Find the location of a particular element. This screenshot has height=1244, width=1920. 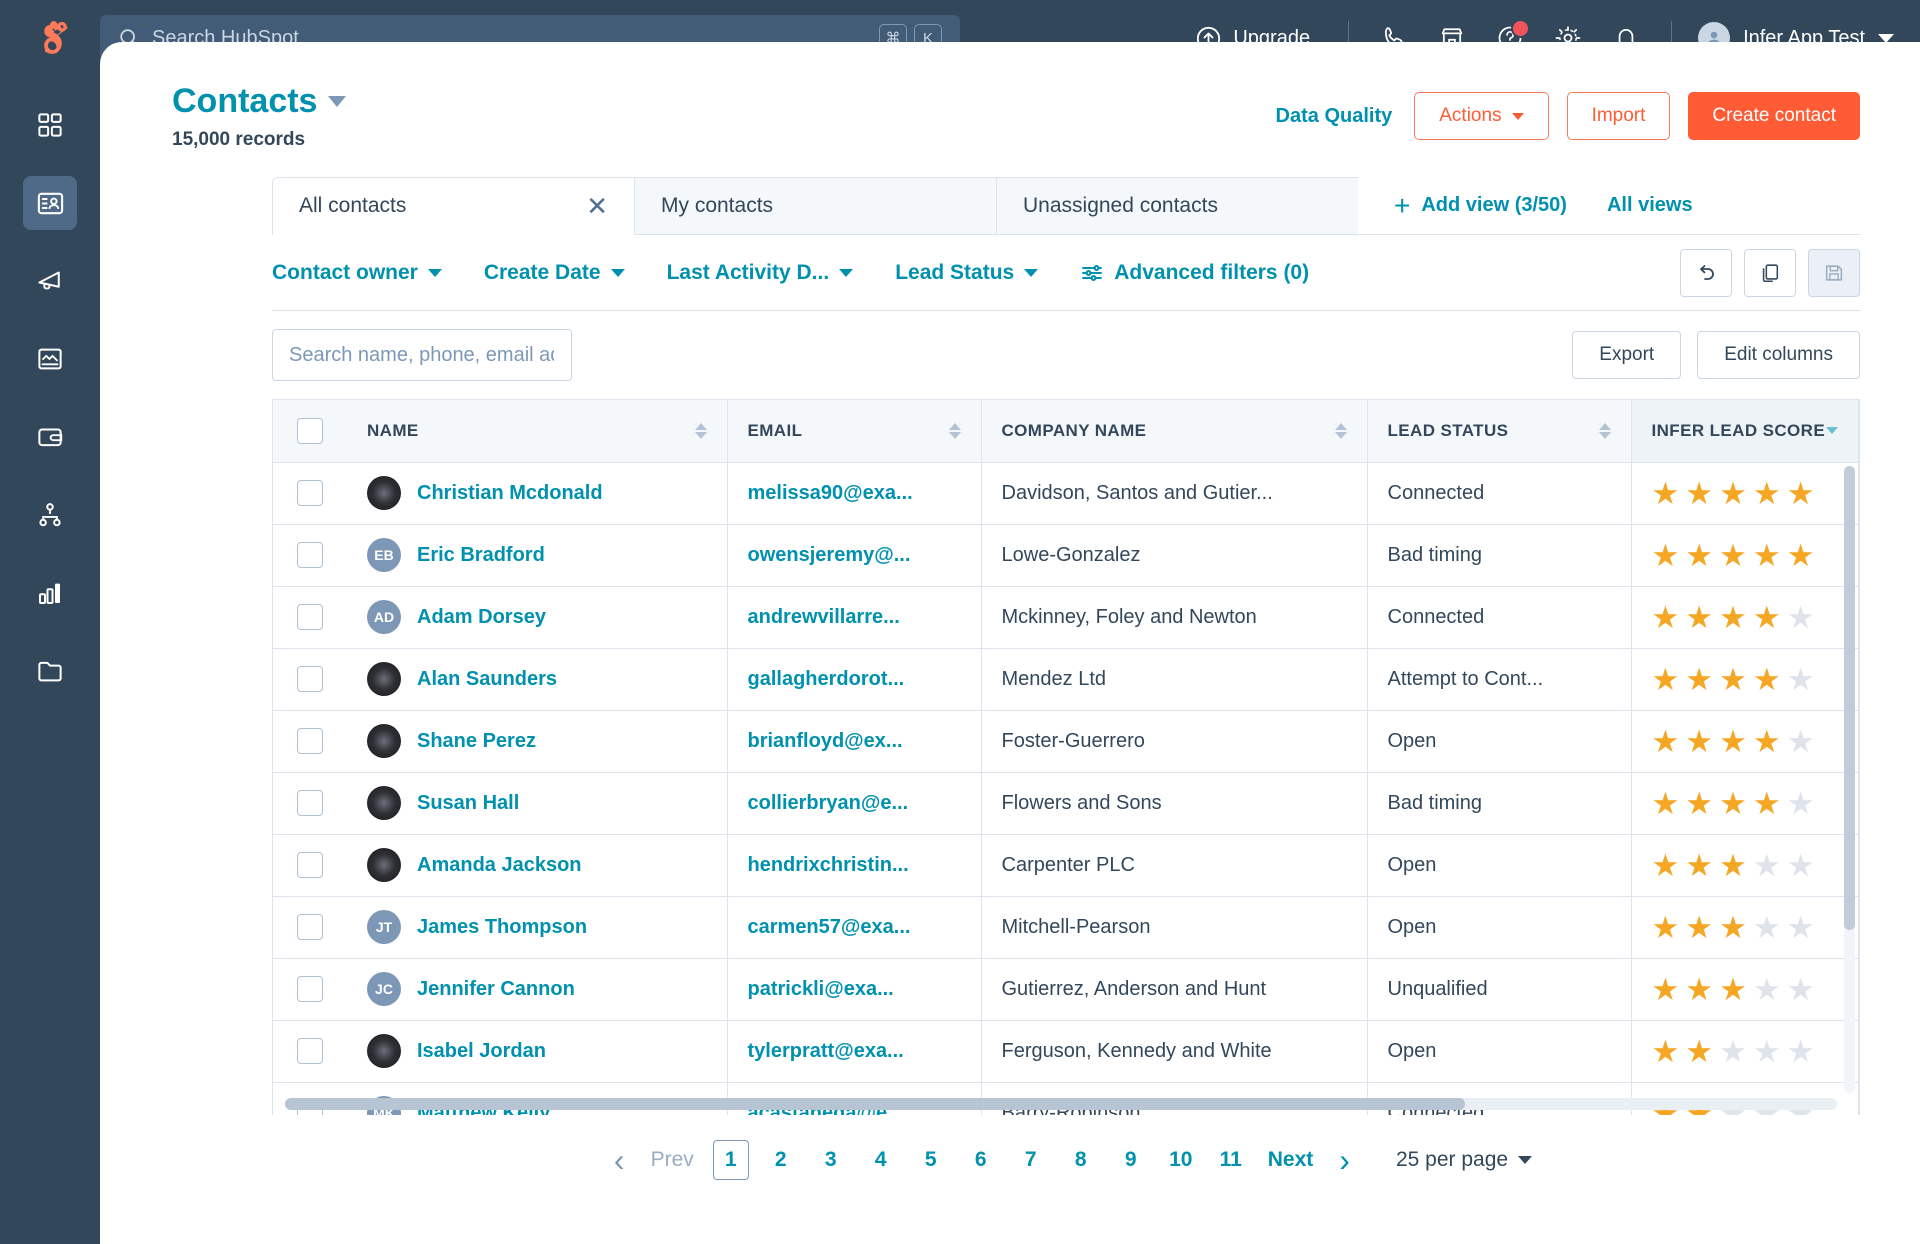

column-header-company-name: COMPANY NAME is located at coordinates (1174, 431).